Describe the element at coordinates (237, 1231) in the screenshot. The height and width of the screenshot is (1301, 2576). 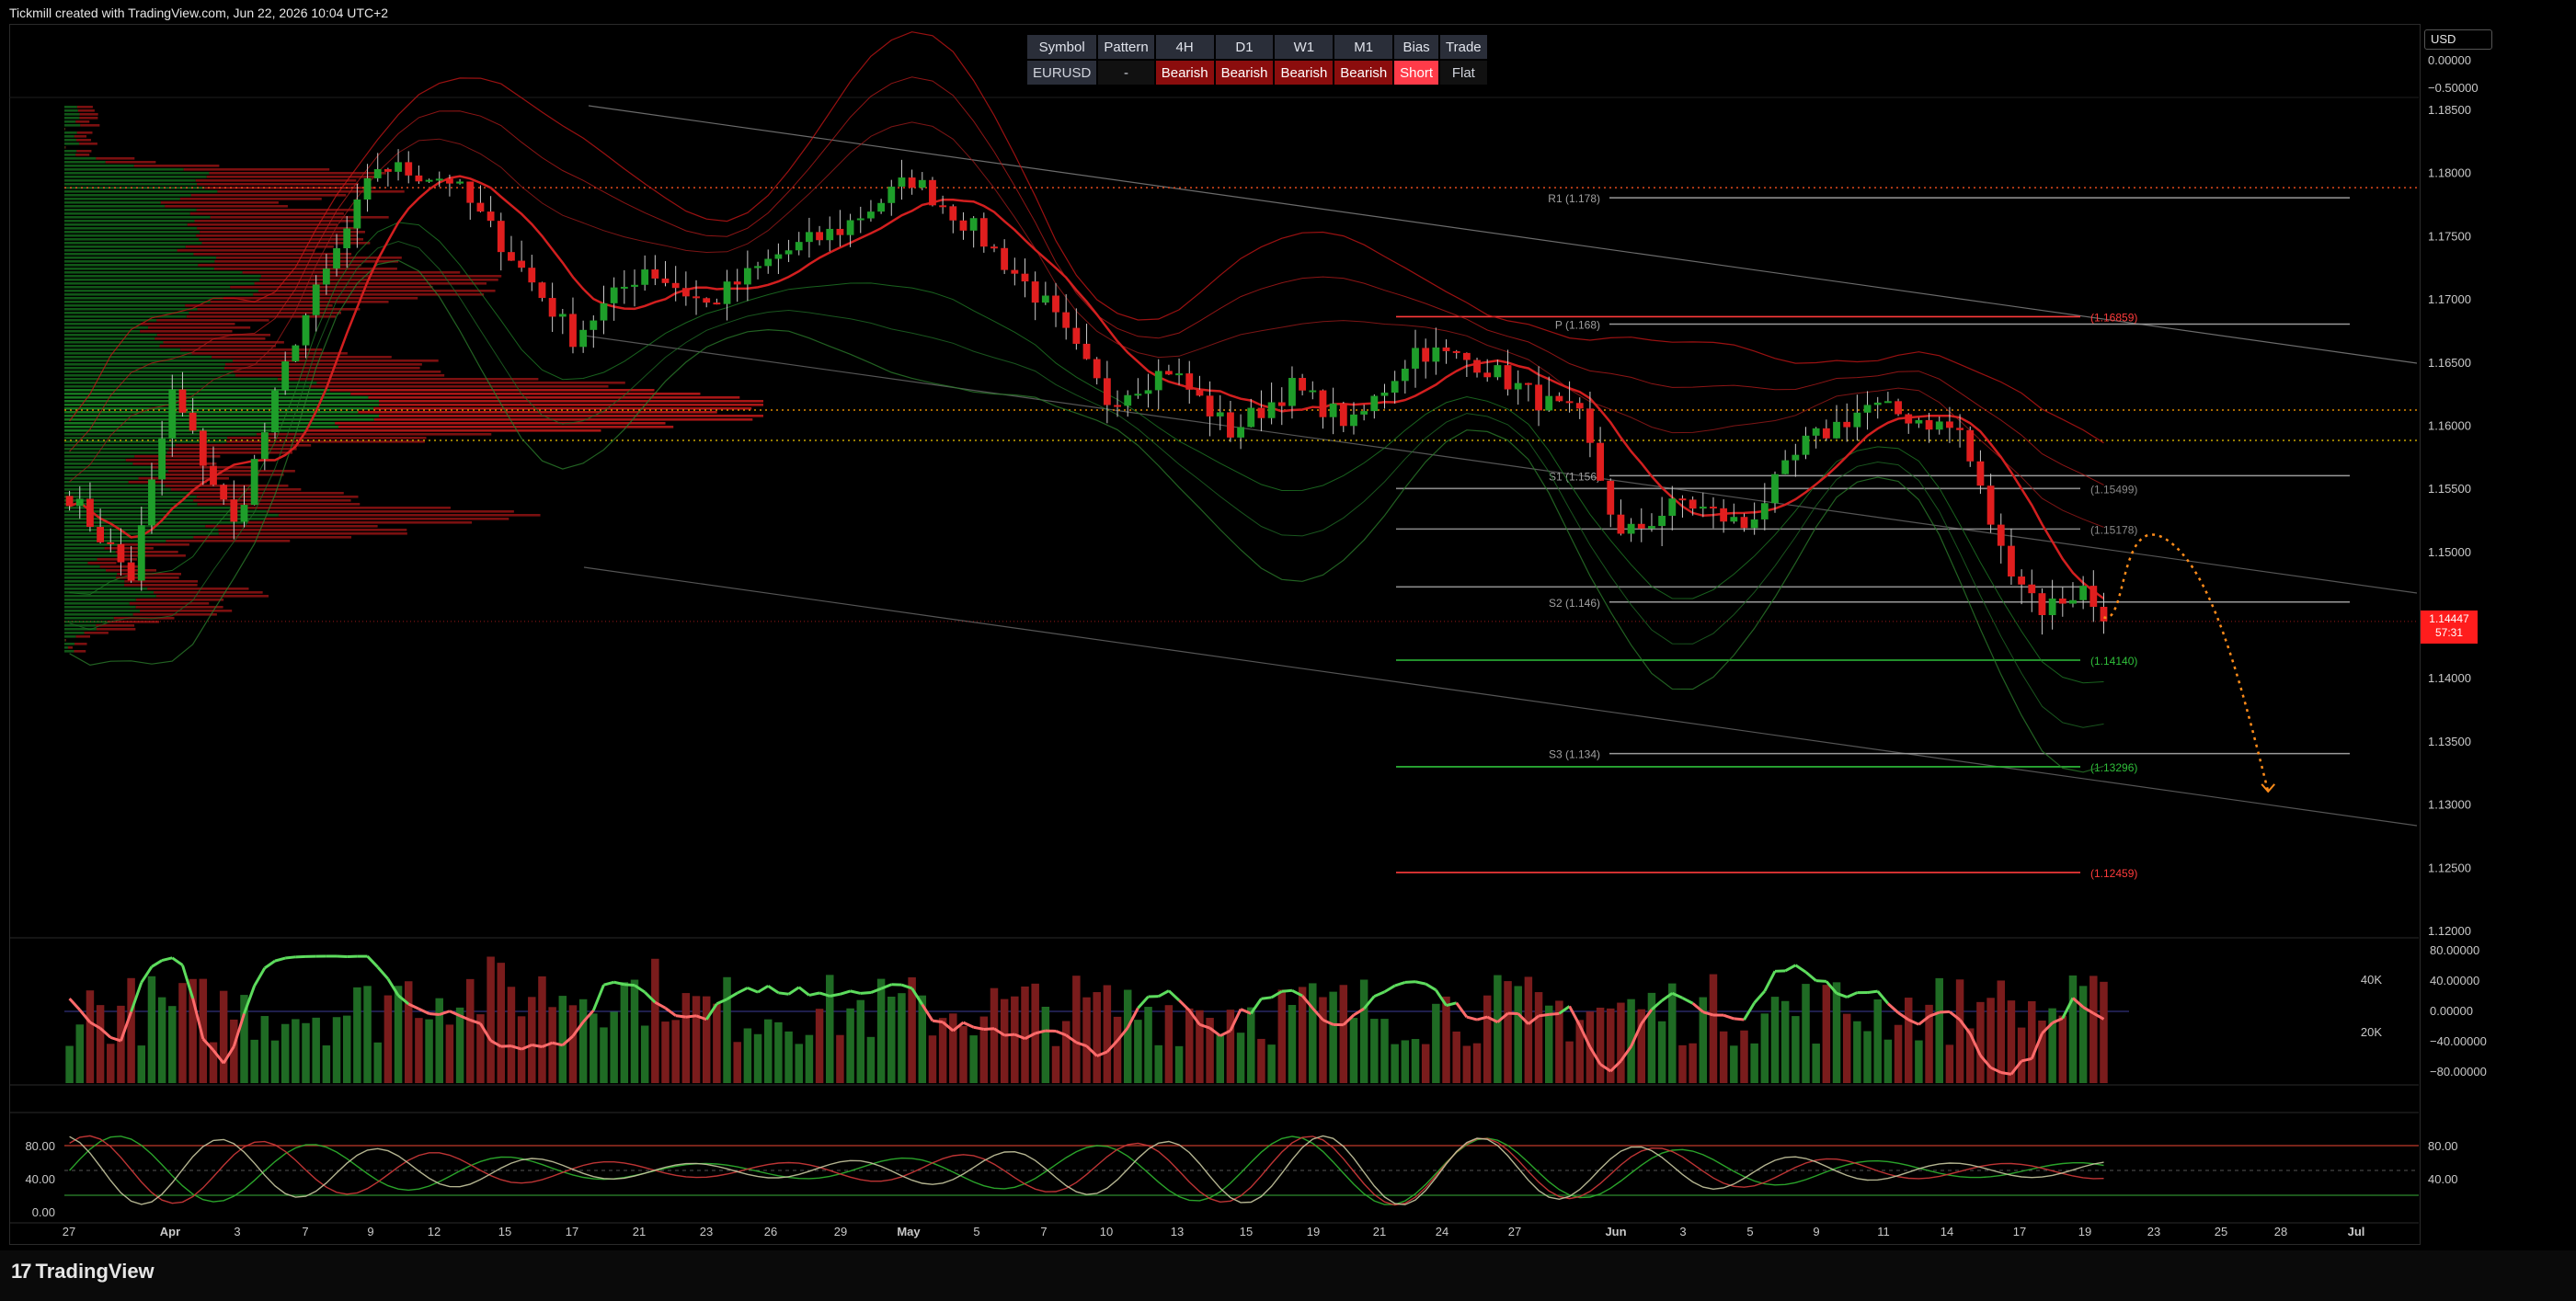
I see `time-axis-label: 3` at that location.